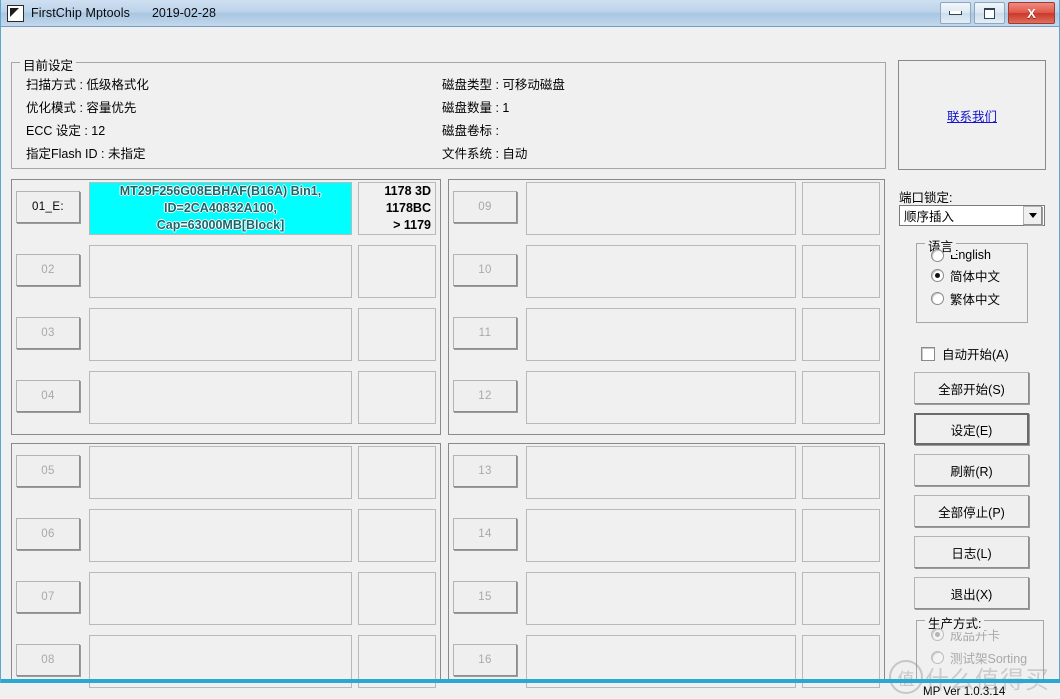 Image resolution: width=1060 pixels, height=699 pixels. What do you see at coordinates (48, 333) in the screenshot?
I see `slot-button-03: 03` at bounding box center [48, 333].